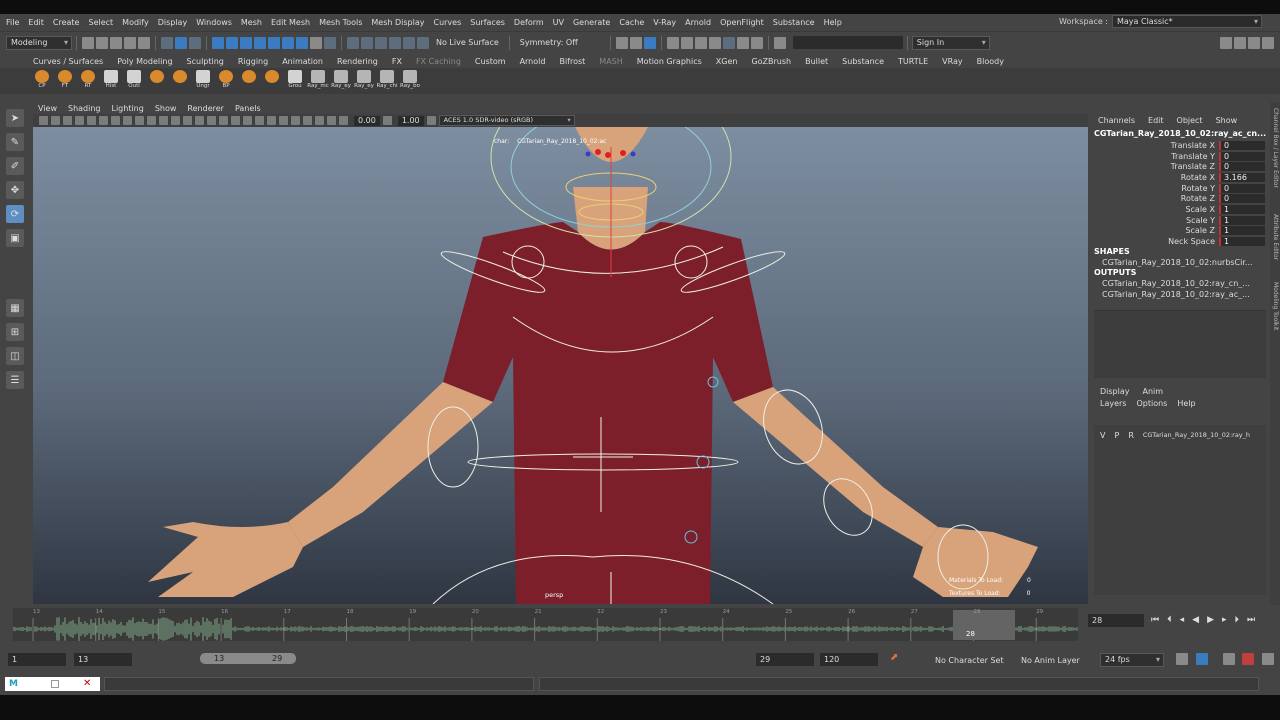 This screenshot has height=720, width=1280. What do you see at coordinates (1178, 188) in the screenshot?
I see `attr-rotate-y: Rotate Y0` at bounding box center [1178, 188].